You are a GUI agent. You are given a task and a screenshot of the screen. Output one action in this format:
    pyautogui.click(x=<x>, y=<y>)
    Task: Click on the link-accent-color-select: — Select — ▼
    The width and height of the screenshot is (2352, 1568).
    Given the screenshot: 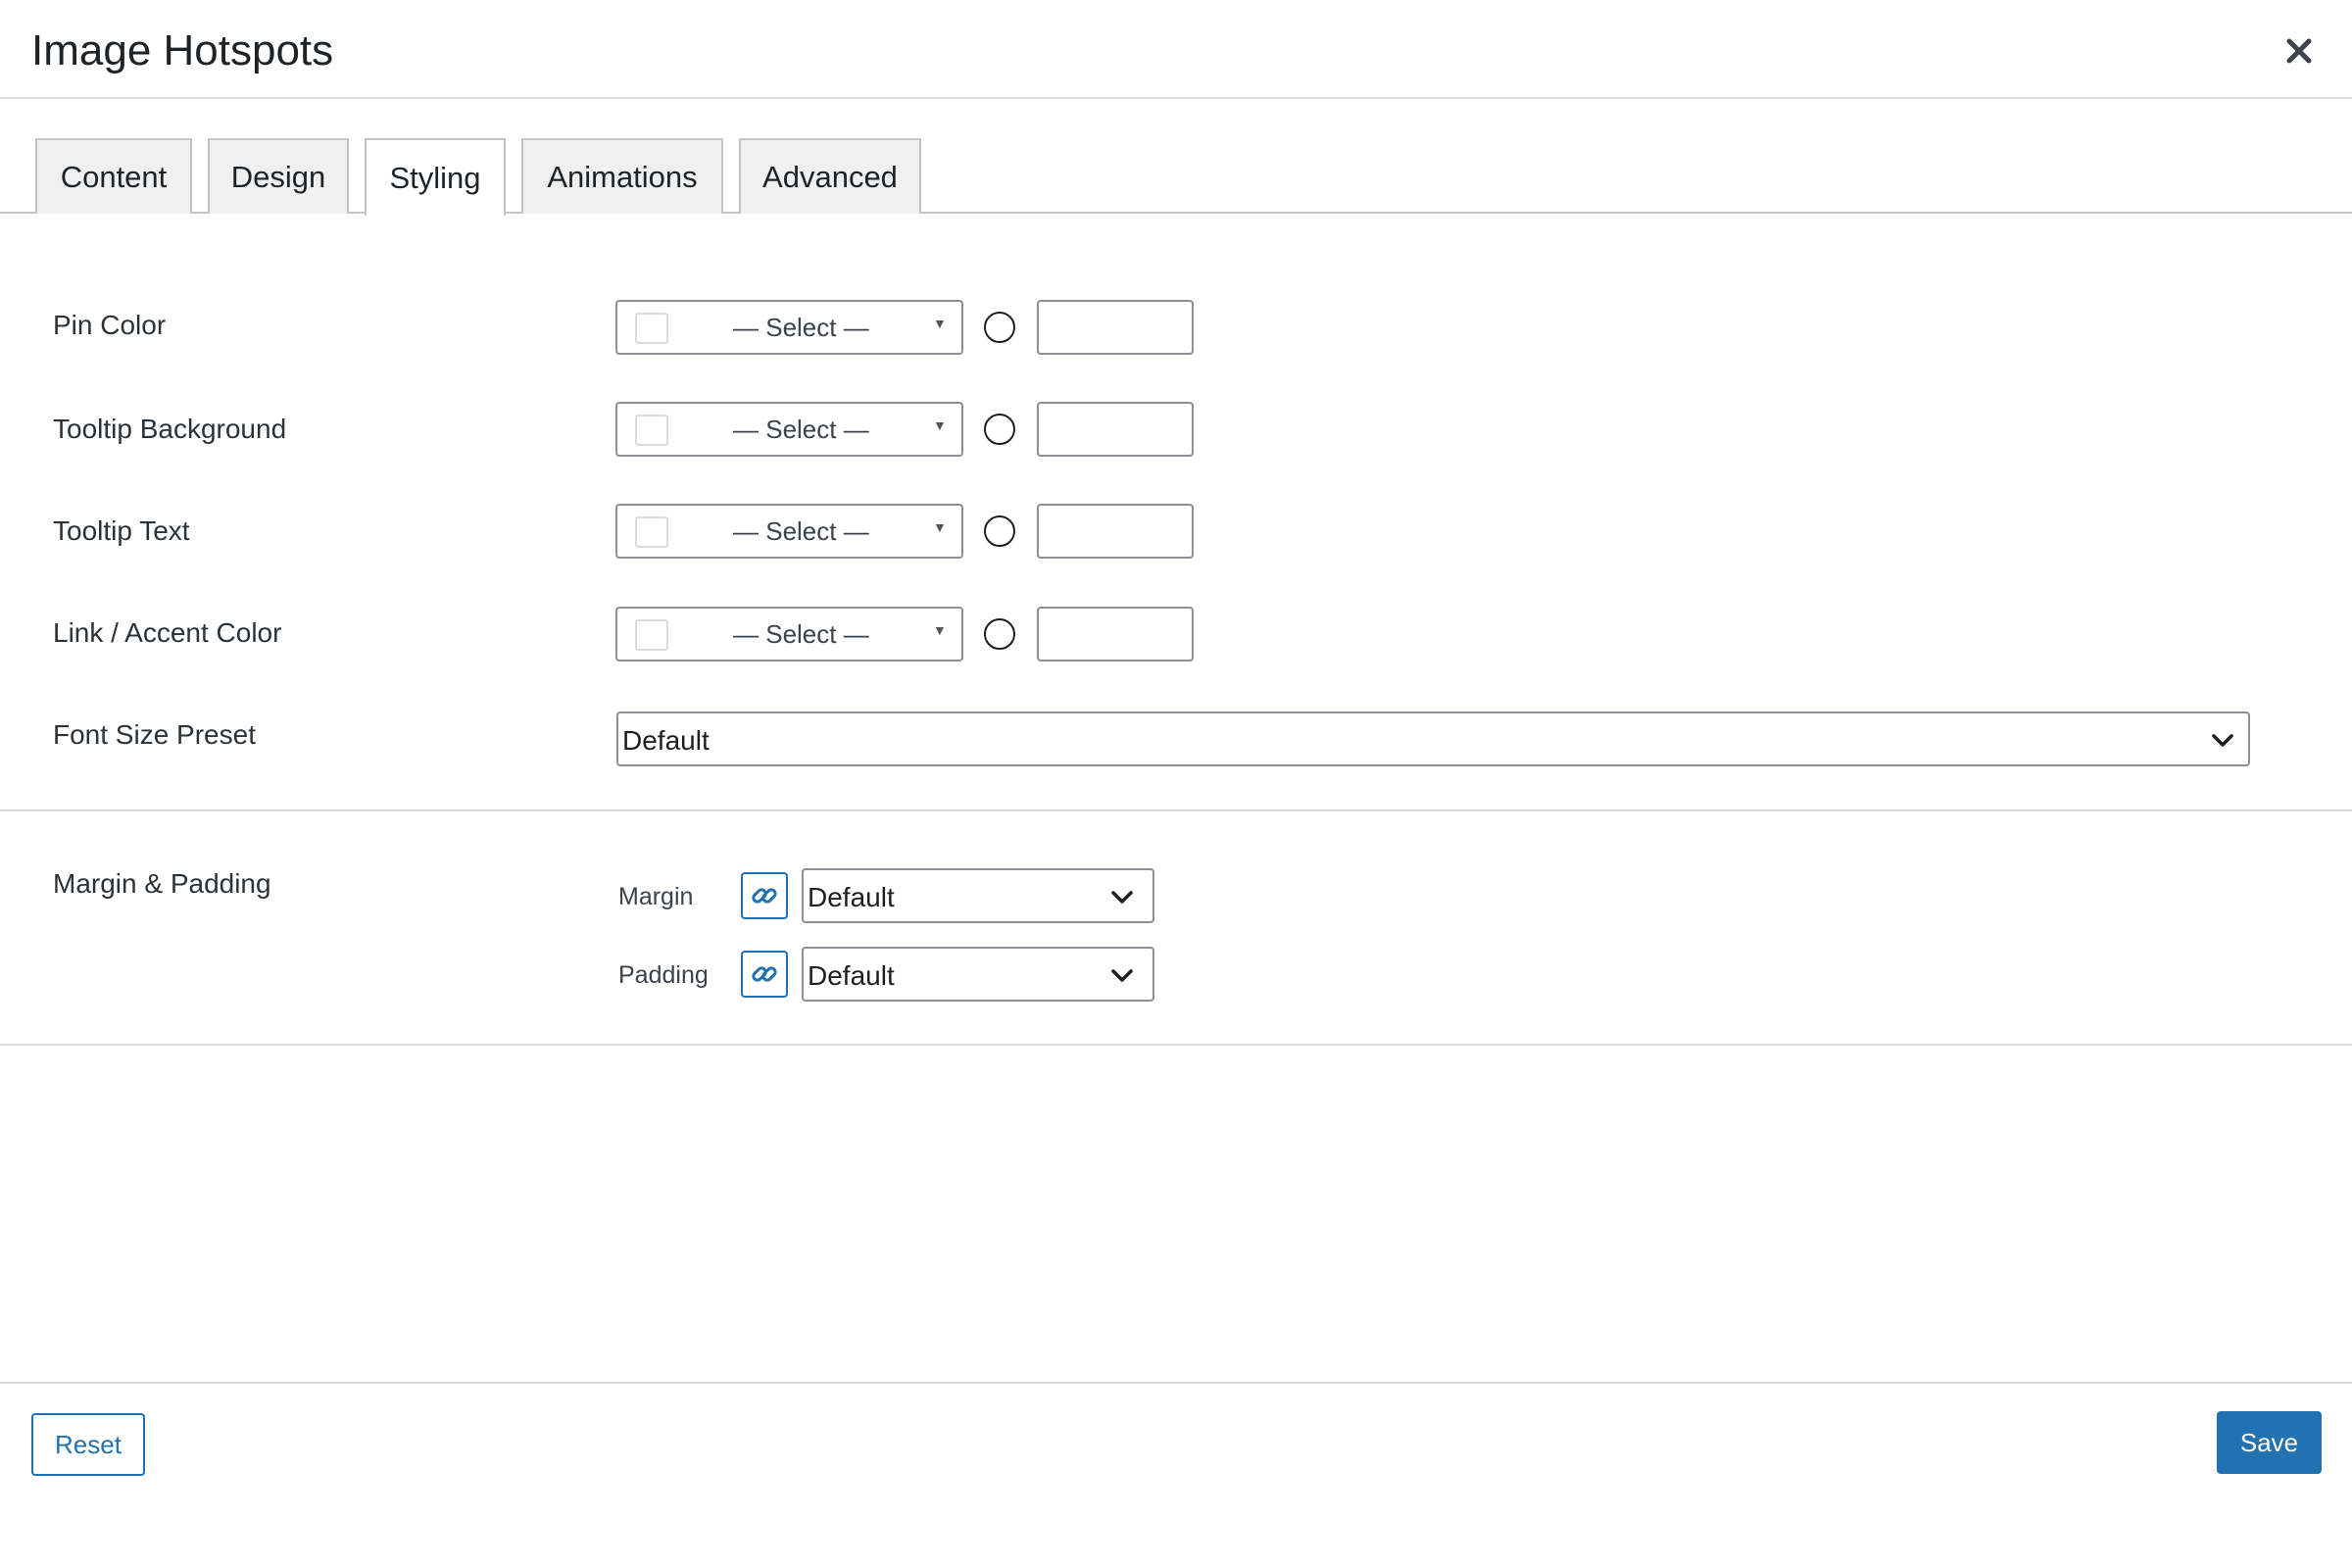 What is the action you would take?
    pyautogui.click(x=789, y=634)
    